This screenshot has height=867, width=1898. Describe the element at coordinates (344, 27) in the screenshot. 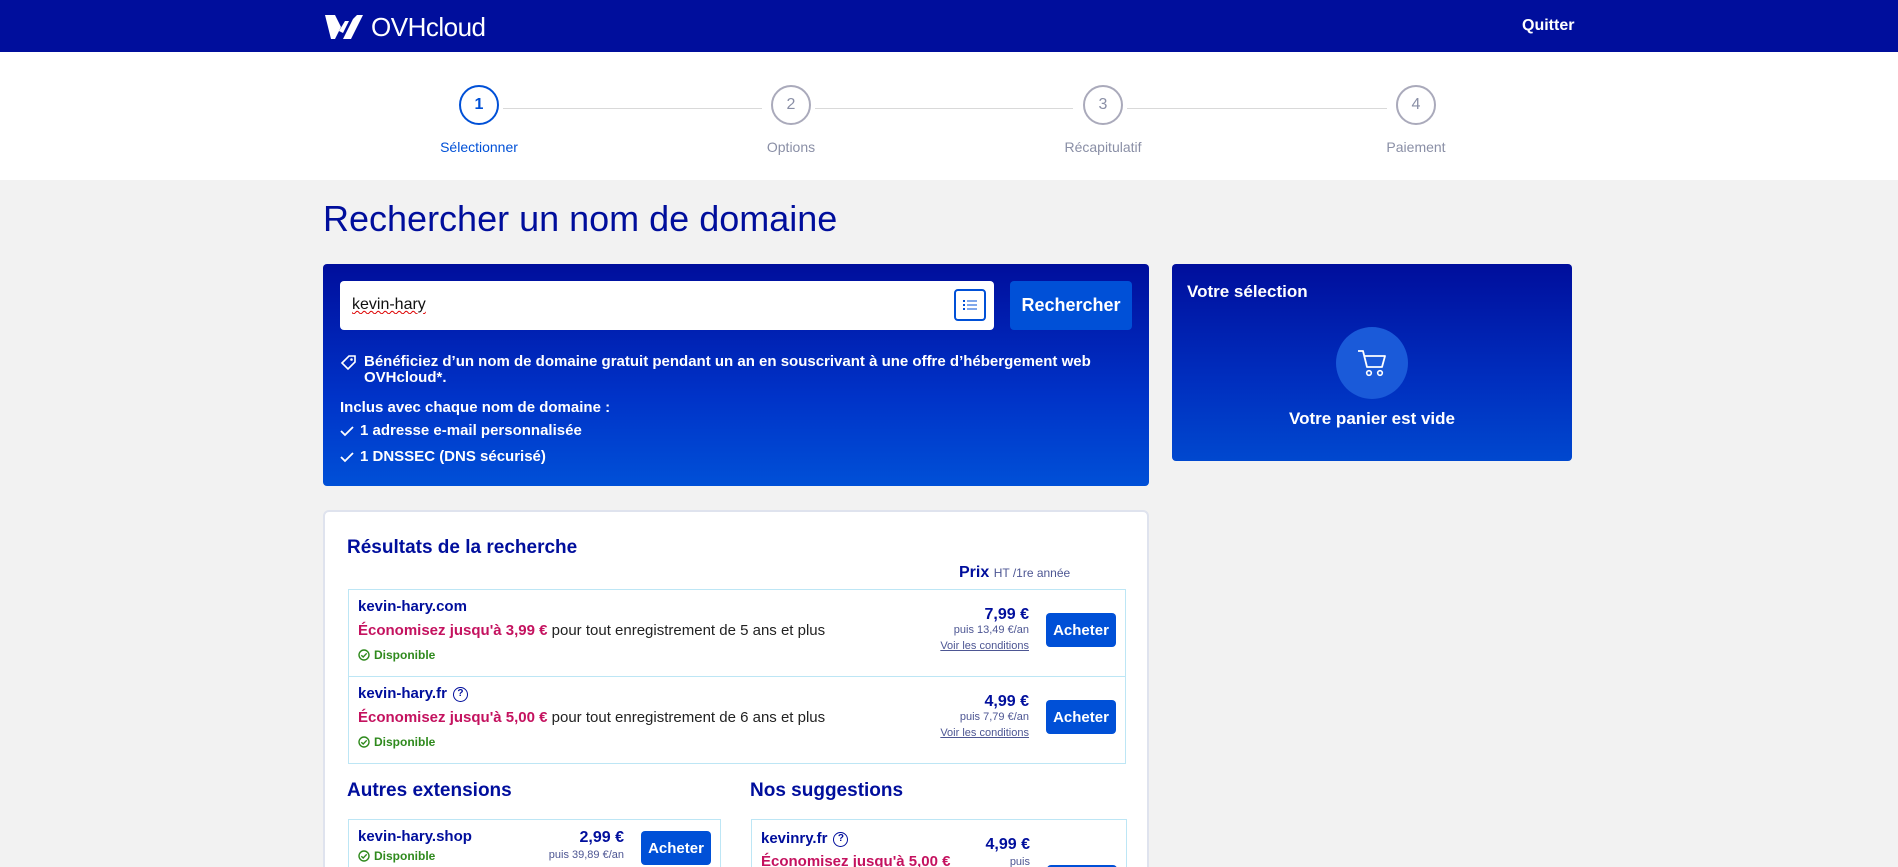

I see `ovhcloud-logo-icon` at that location.